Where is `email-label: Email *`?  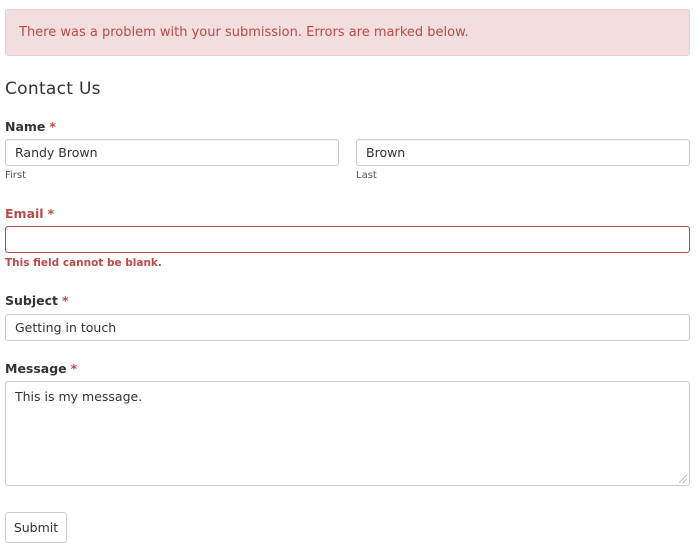
email-label: Email * is located at coordinates (29, 213).